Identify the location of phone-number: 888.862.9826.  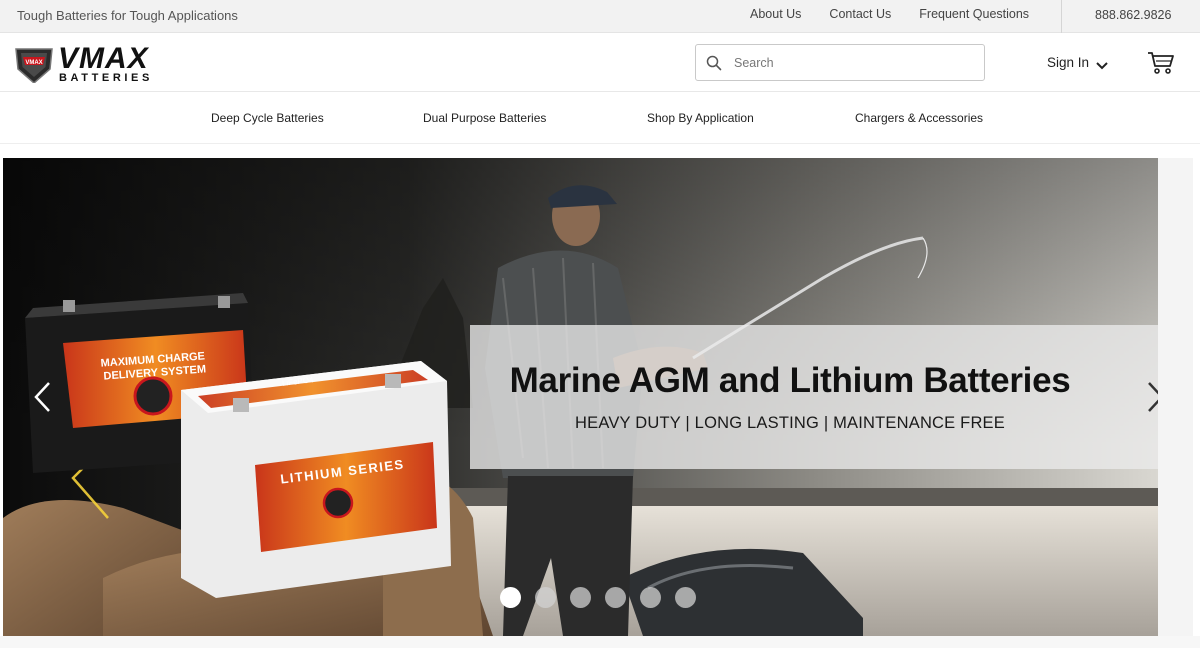
(1133, 15).